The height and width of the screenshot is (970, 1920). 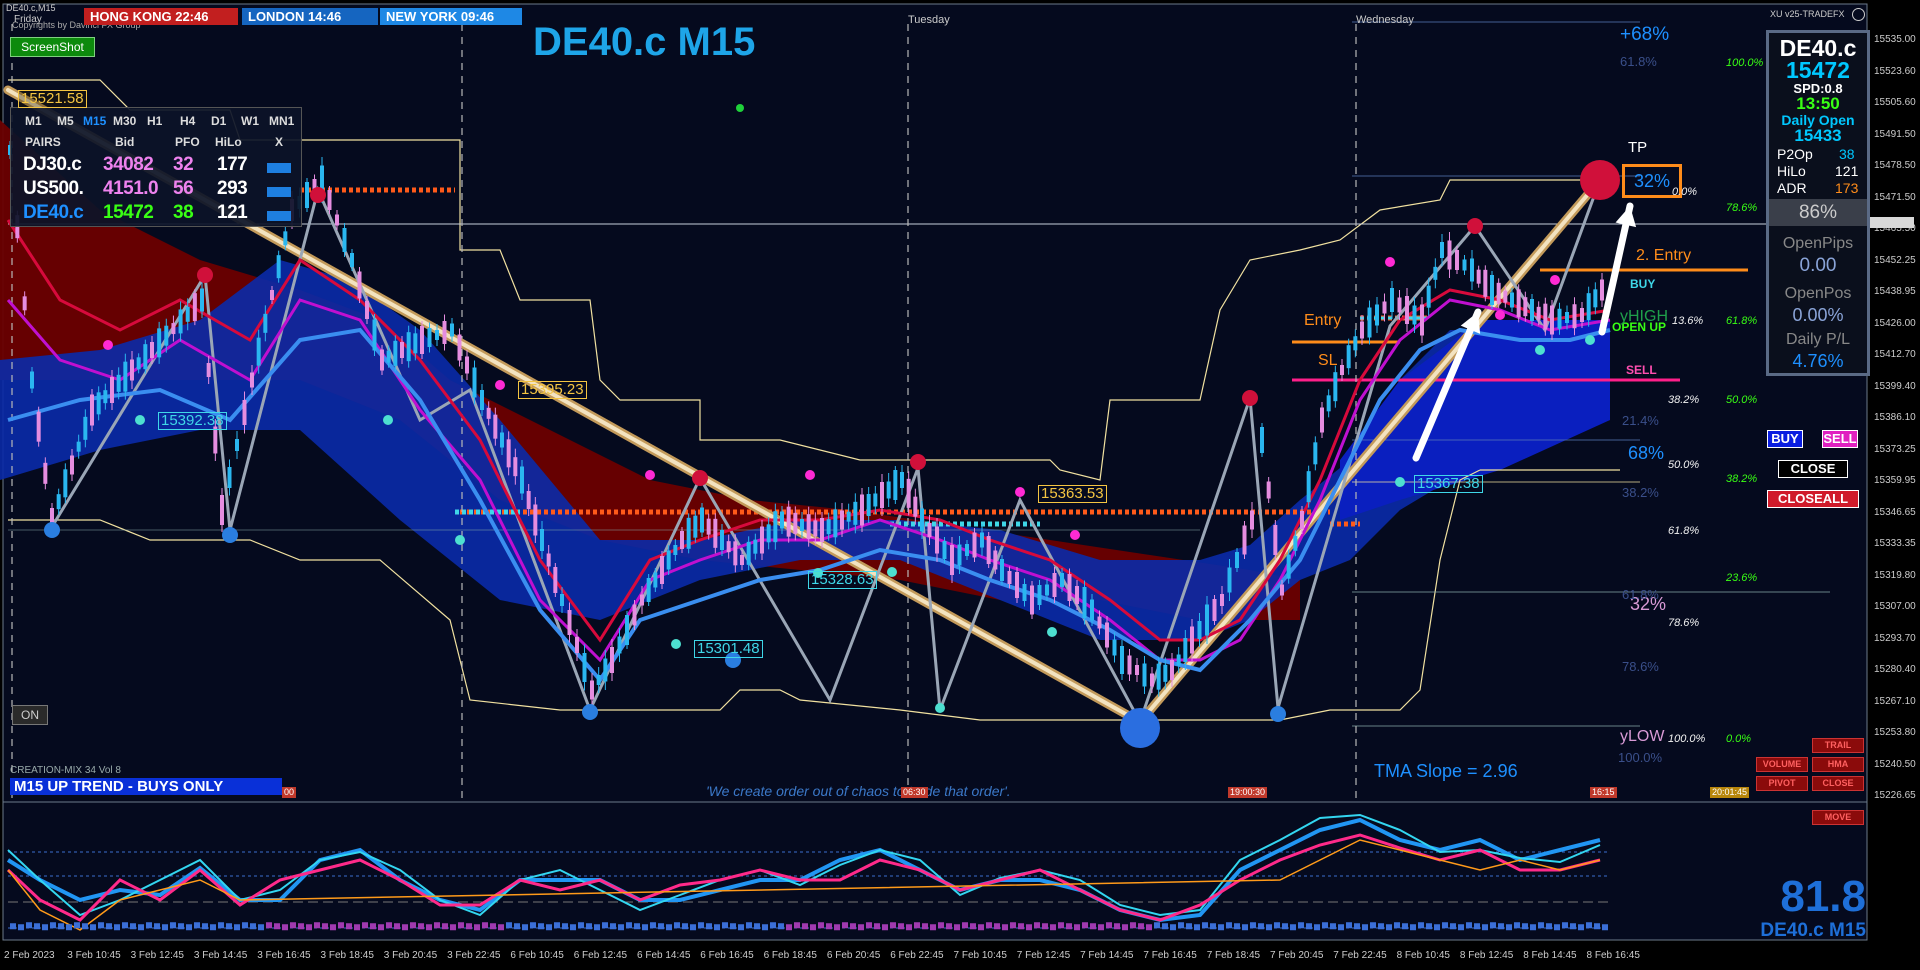 What do you see at coordinates (187, 121) in the screenshot?
I see `tf-h4: H4` at bounding box center [187, 121].